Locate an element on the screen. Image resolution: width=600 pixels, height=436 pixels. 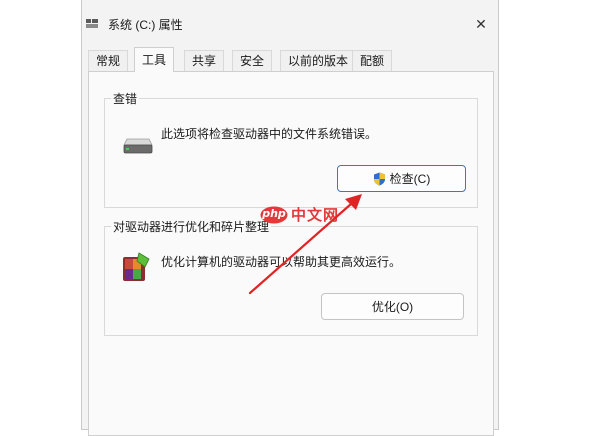
close-icon: ✕ is located at coordinates (481, 23).